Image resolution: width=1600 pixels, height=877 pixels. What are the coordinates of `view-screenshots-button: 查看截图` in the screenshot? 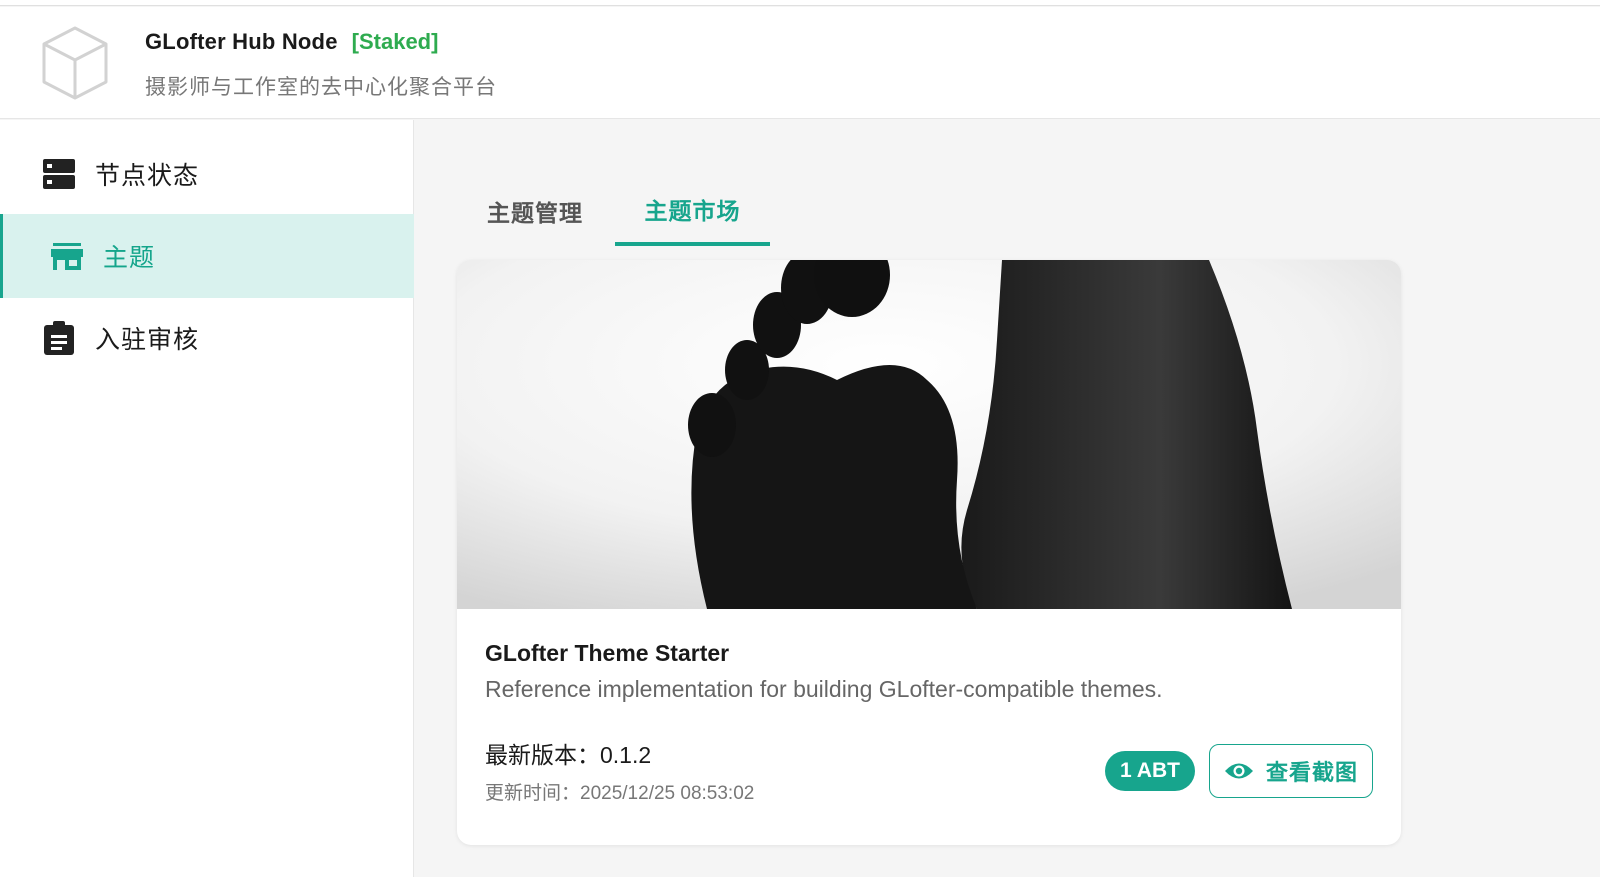 It's located at (1291, 771).